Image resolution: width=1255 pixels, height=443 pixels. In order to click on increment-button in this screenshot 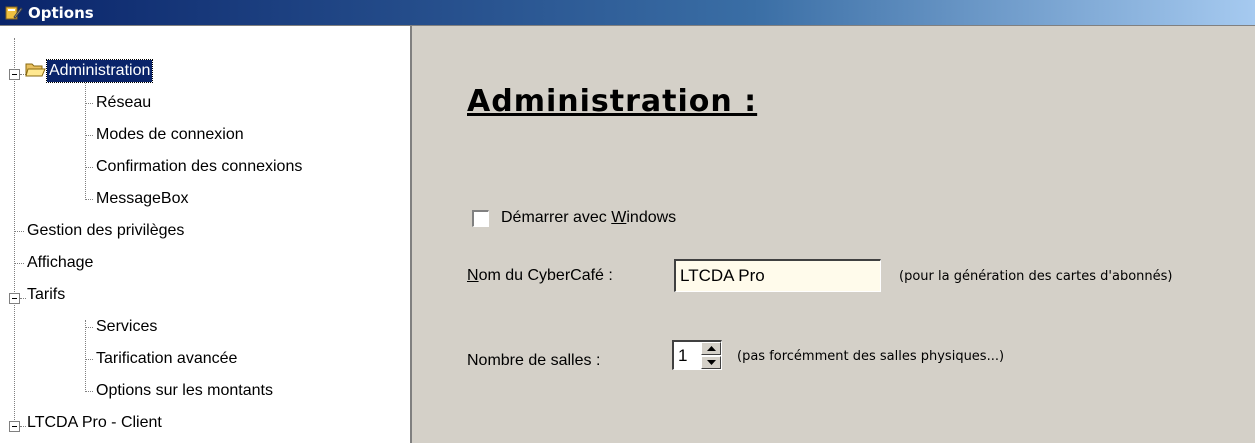, I will do `click(711, 348)`.